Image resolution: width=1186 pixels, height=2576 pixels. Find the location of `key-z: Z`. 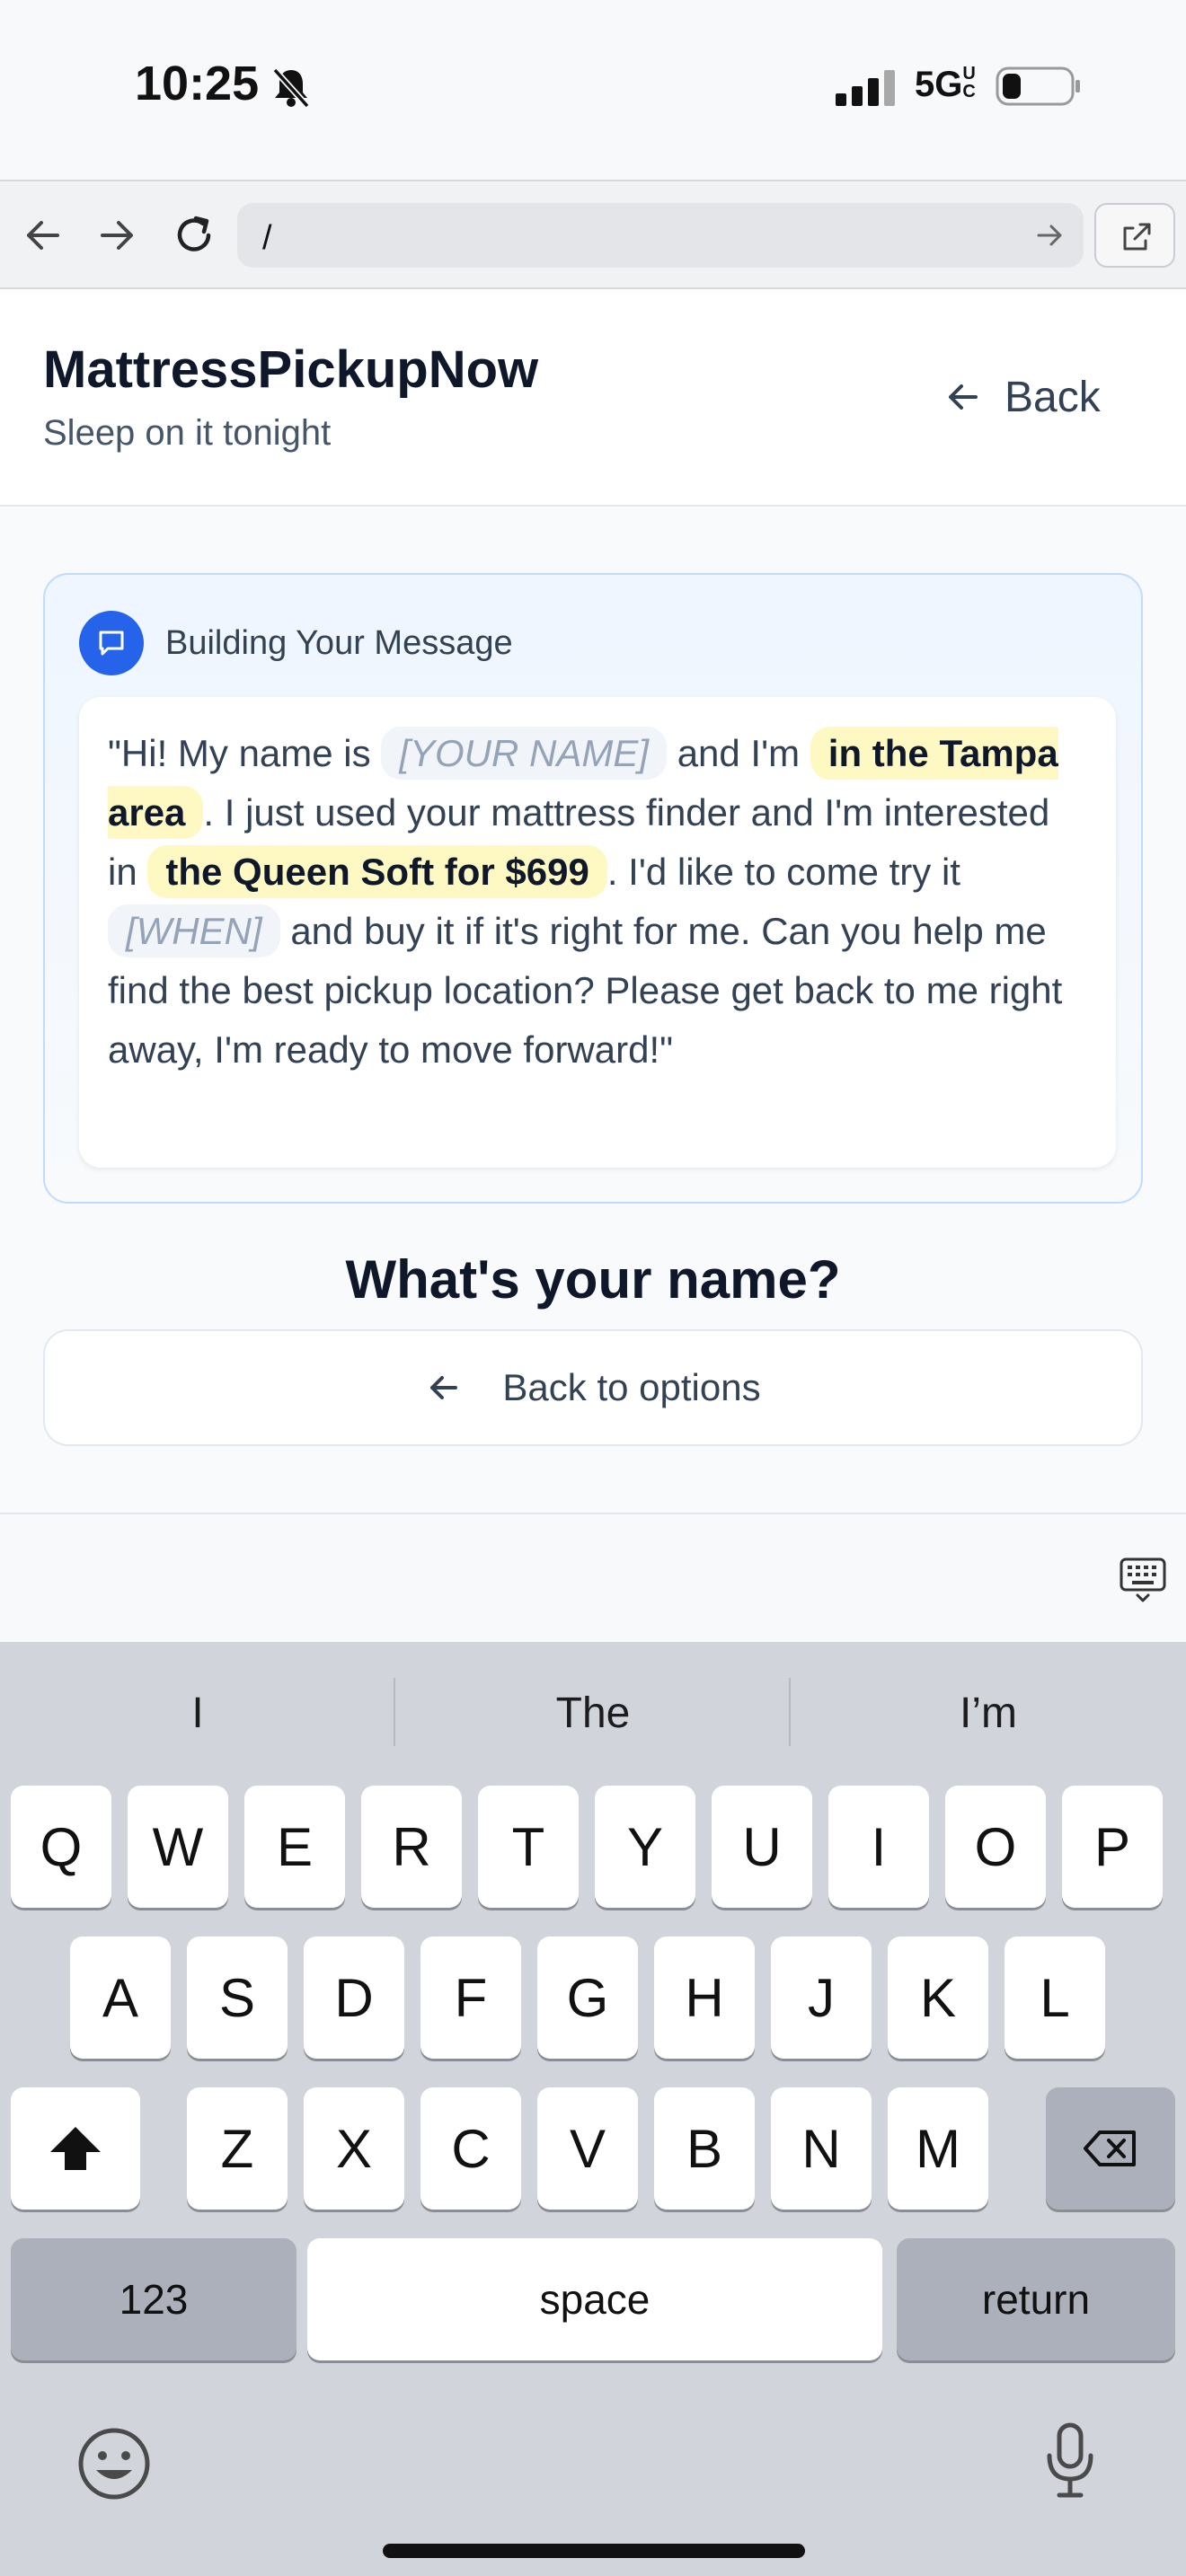

key-z: Z is located at coordinates (237, 2148).